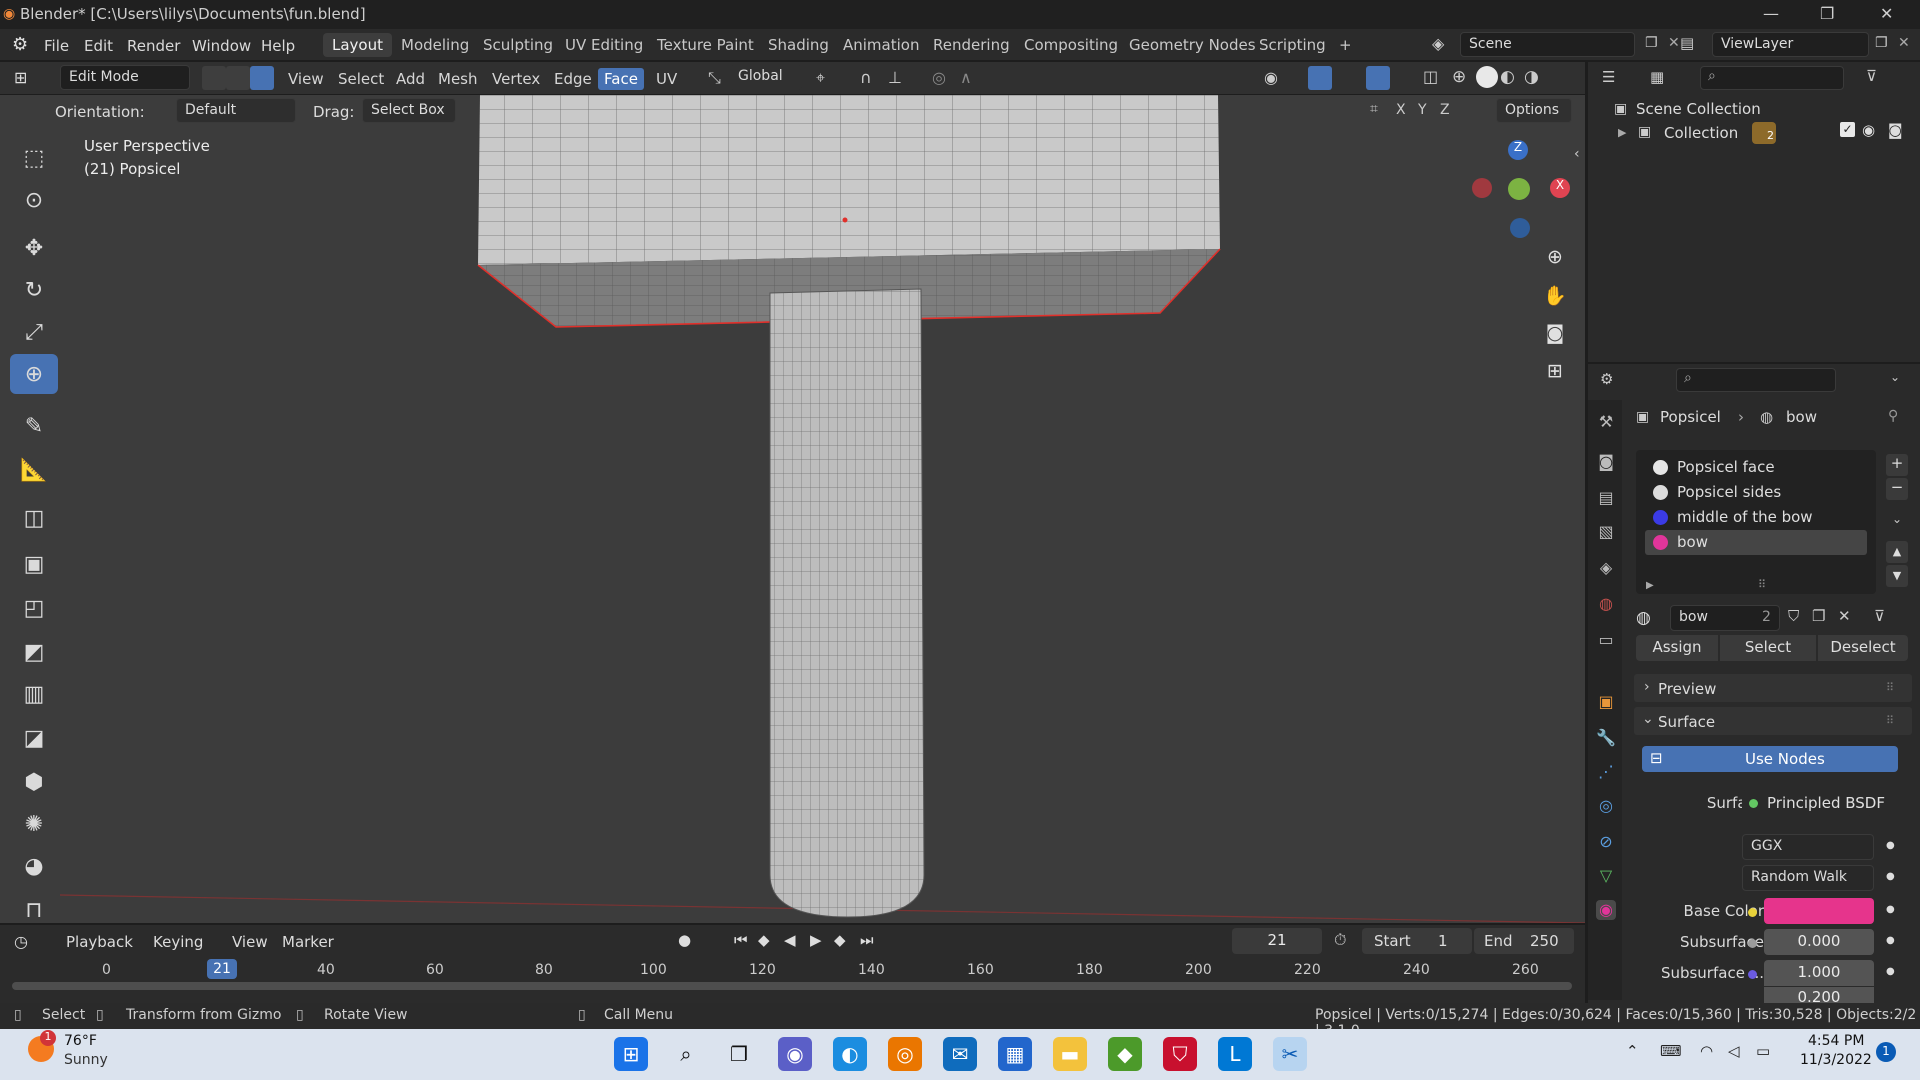 This screenshot has width=1920, height=1080. I want to click on minecraft-icon: ◆, so click(1125, 1054).